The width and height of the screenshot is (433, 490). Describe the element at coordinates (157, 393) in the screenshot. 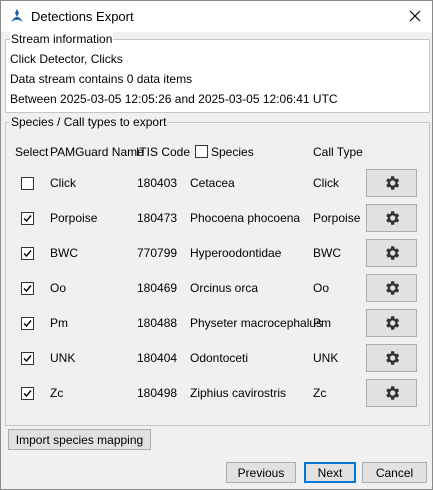

I see `row-itis-code: 180498` at that location.